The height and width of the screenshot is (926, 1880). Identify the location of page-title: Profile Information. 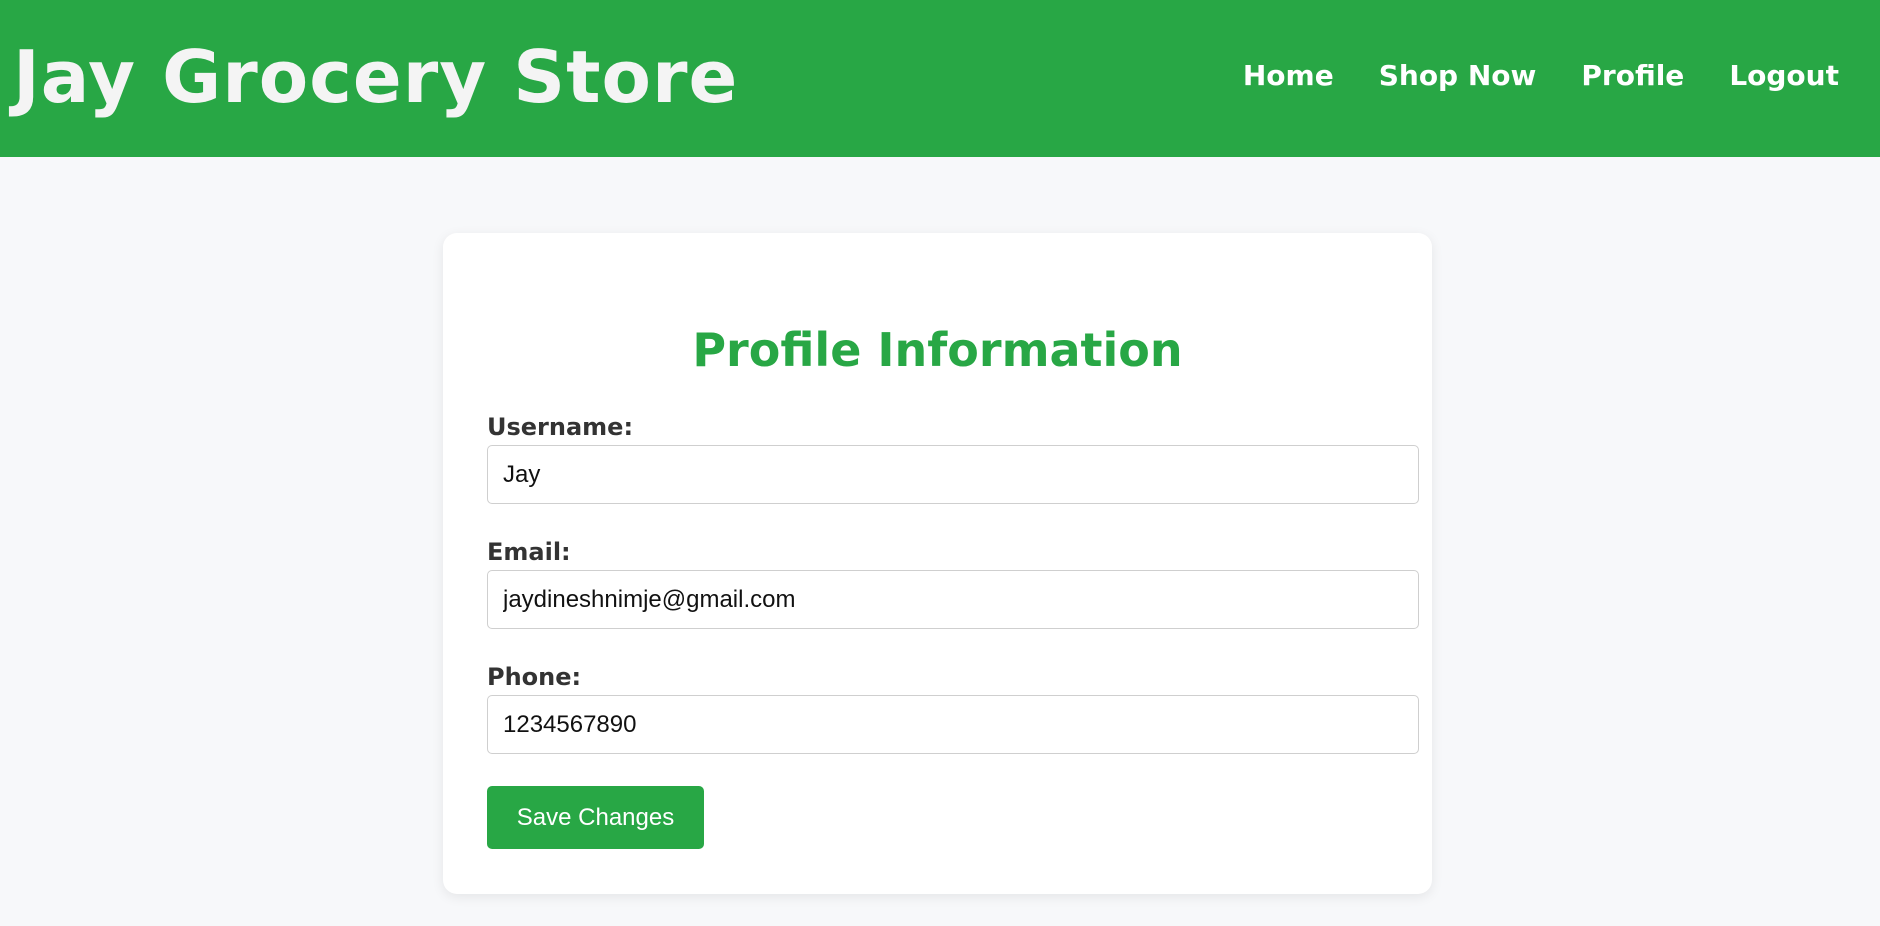
(937, 350).